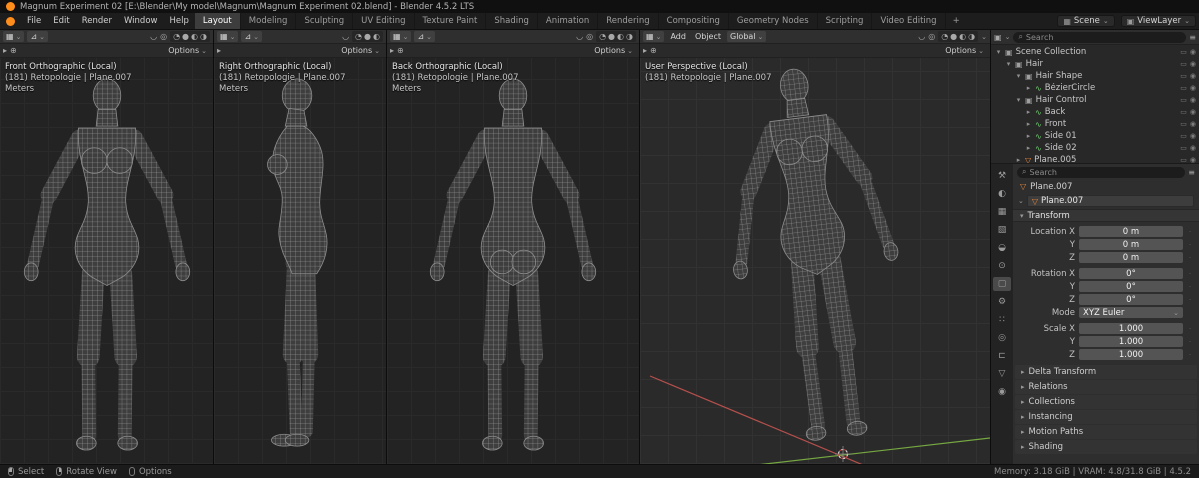 The width and height of the screenshot is (1199, 478). Describe the element at coordinates (1095, 64) in the screenshot. I see `outliner-row-hair: ▾ ▣ Hair ▭ ◉` at that location.